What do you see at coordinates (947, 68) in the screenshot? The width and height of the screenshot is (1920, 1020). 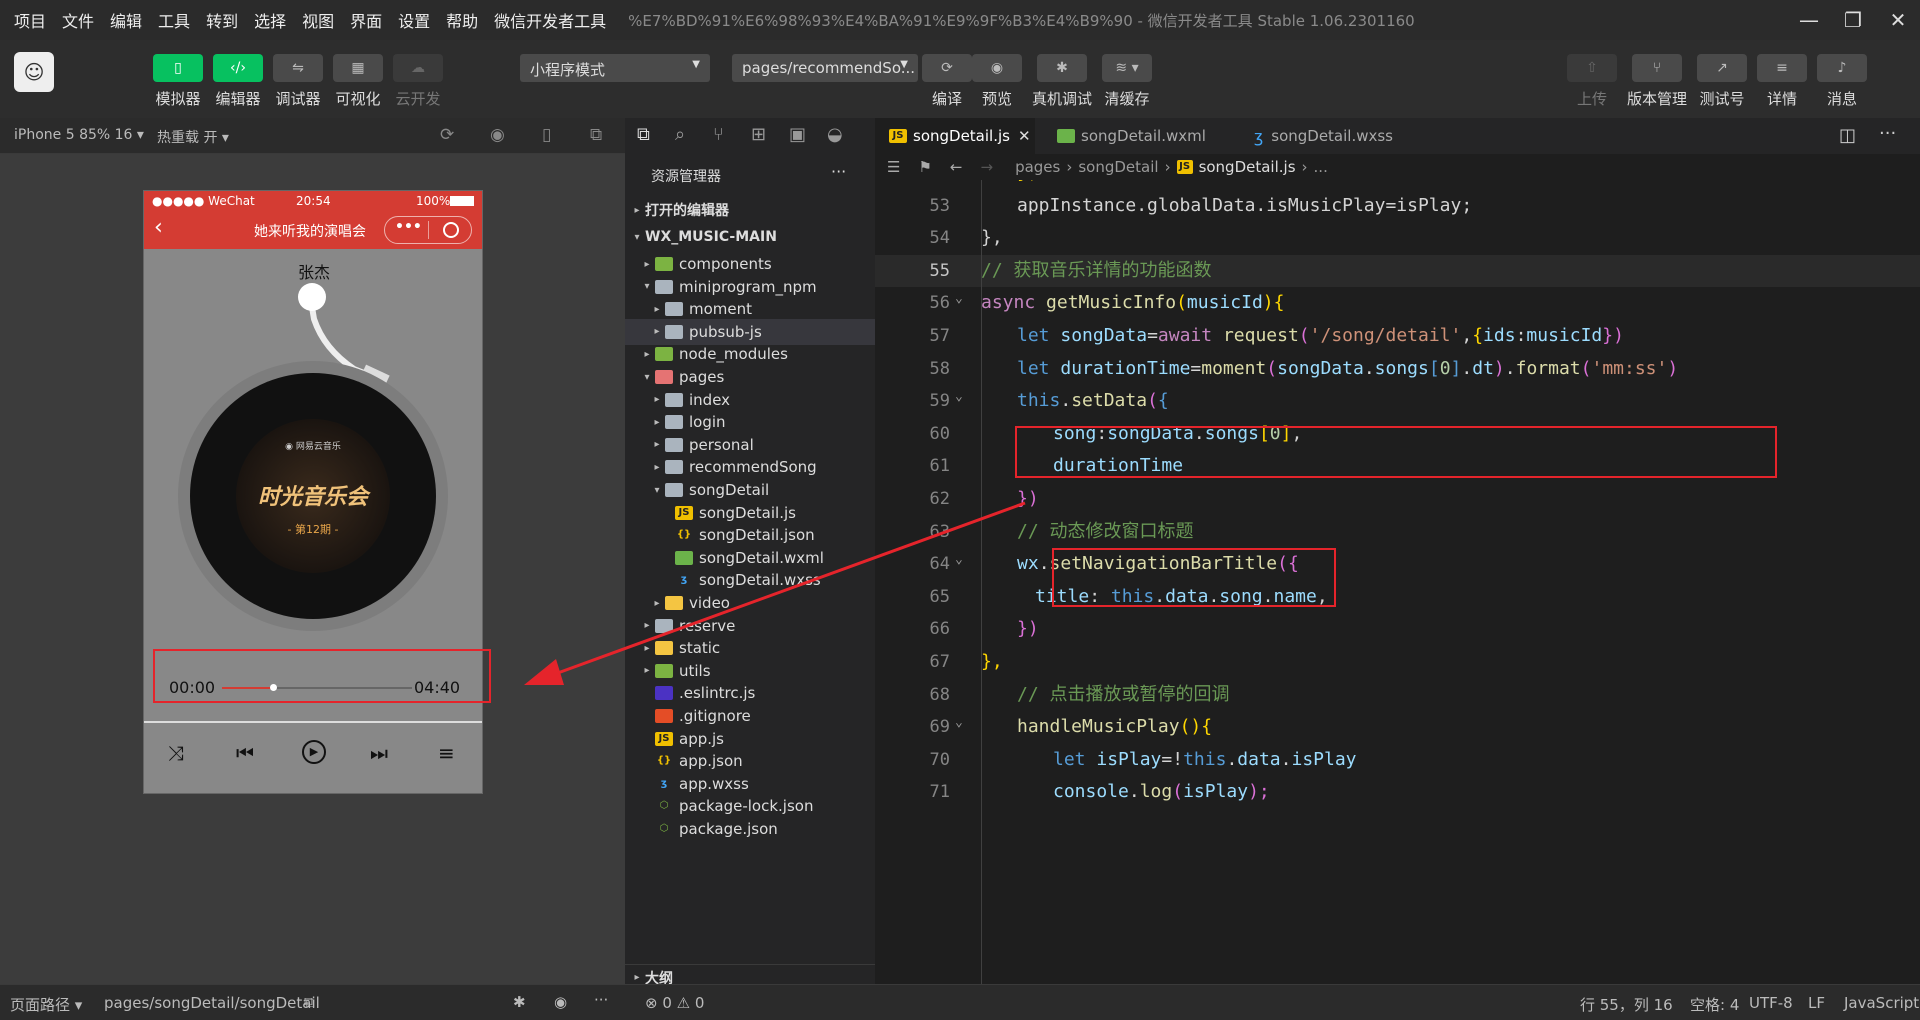 I see `refresh-icon: ⟳` at bounding box center [947, 68].